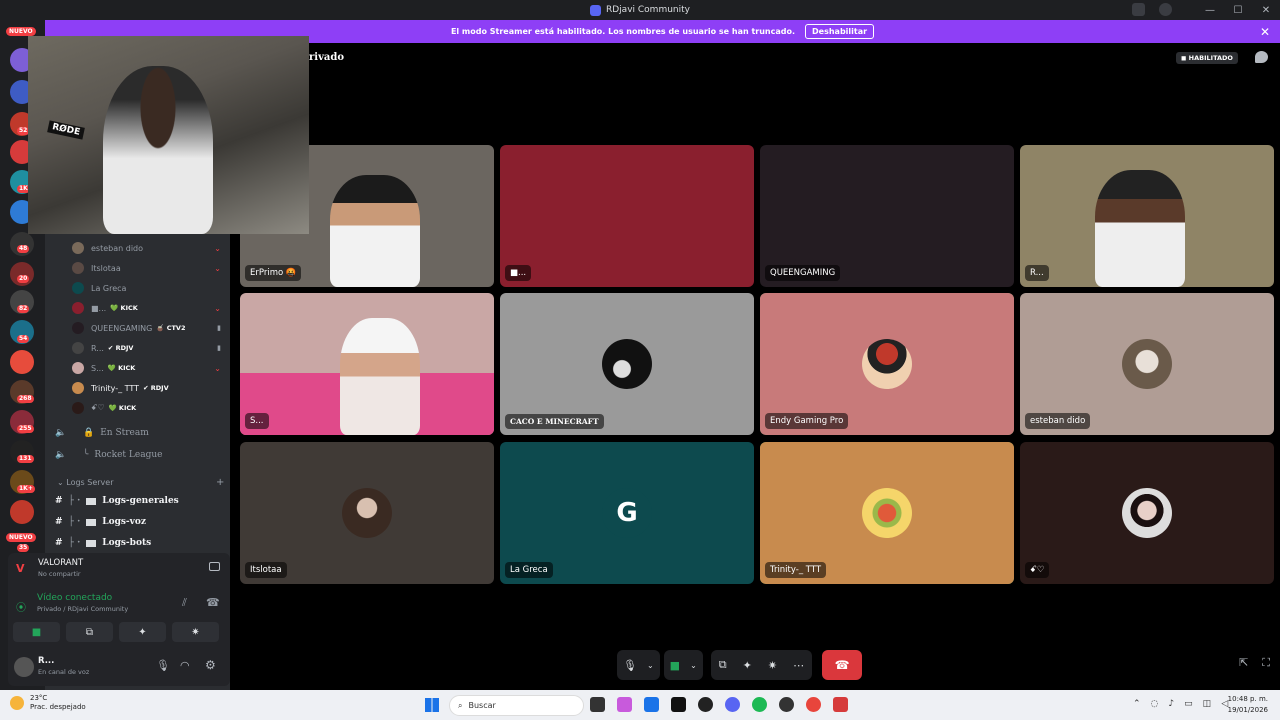 This screenshot has width=1280, height=720. Describe the element at coordinates (1171, 704) in the screenshot. I see `microphone-icon: ♪` at that location.